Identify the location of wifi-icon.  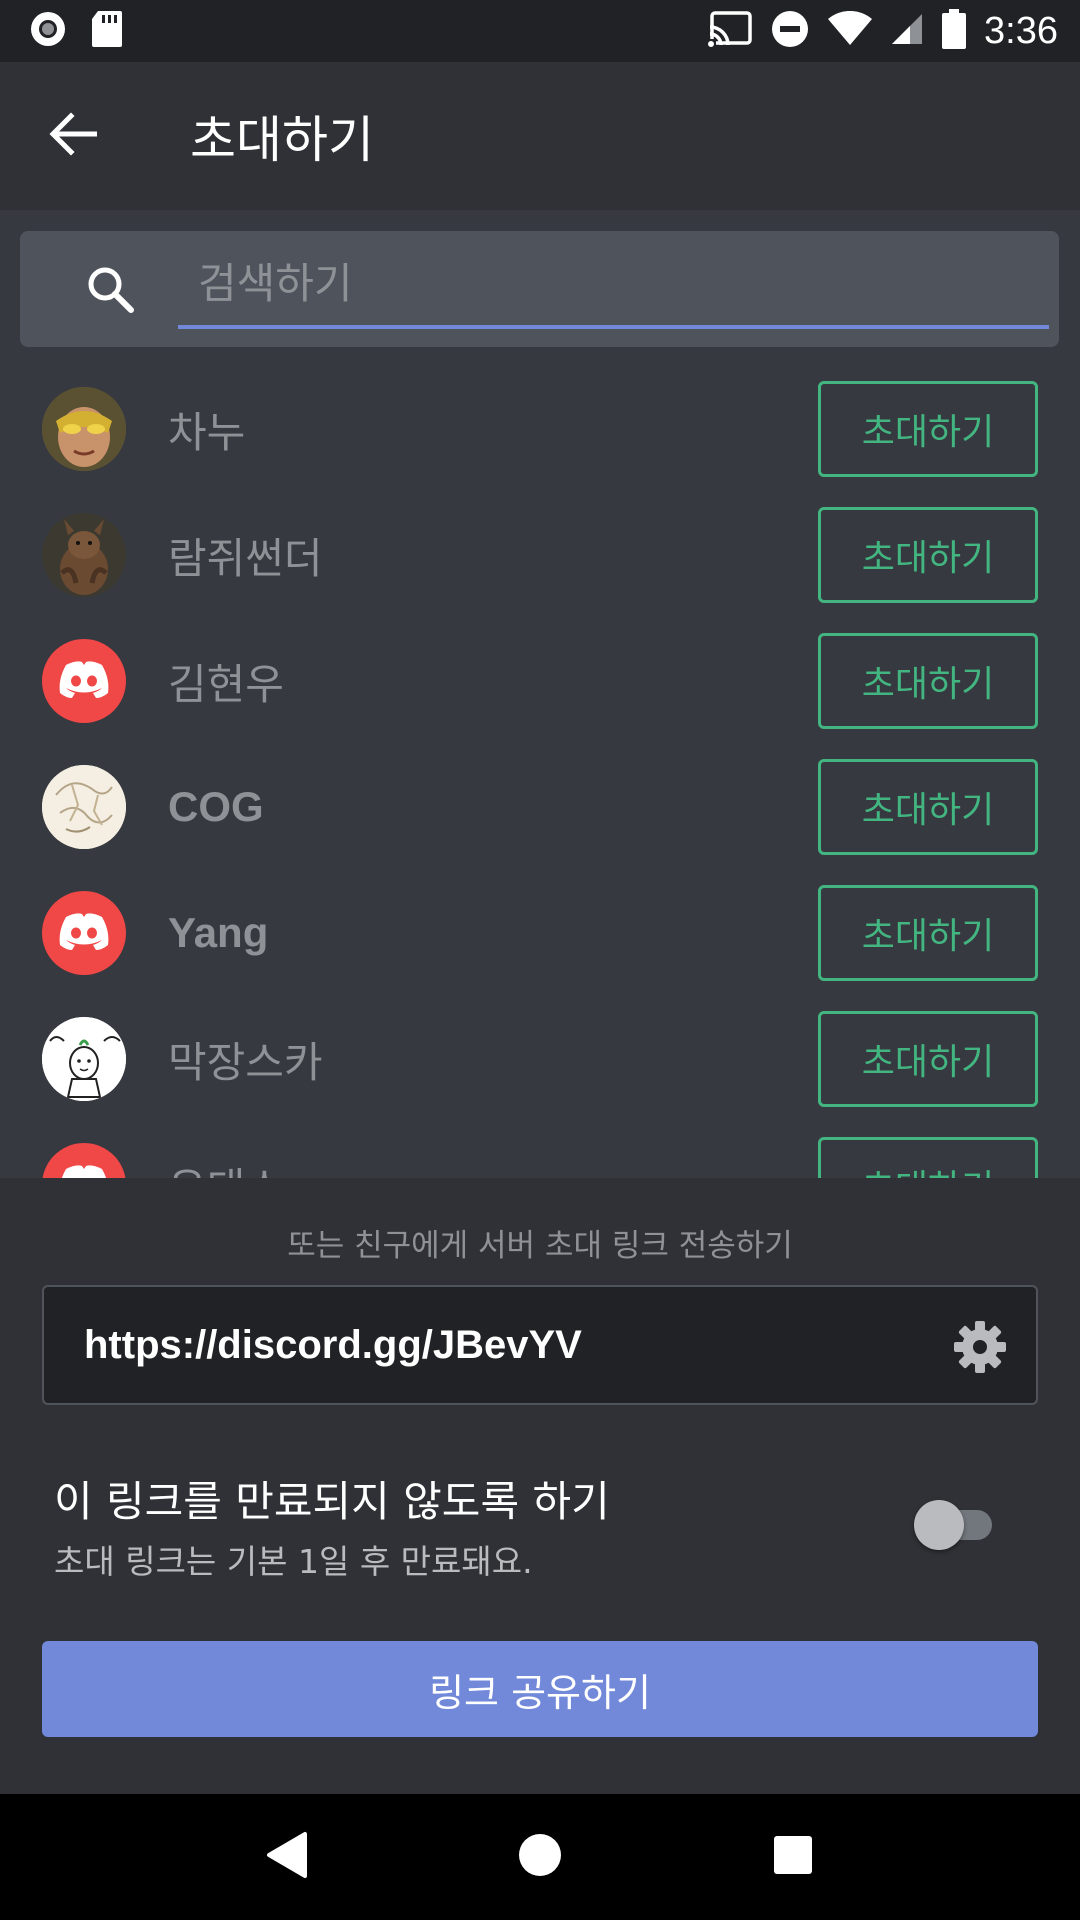
(850, 30).